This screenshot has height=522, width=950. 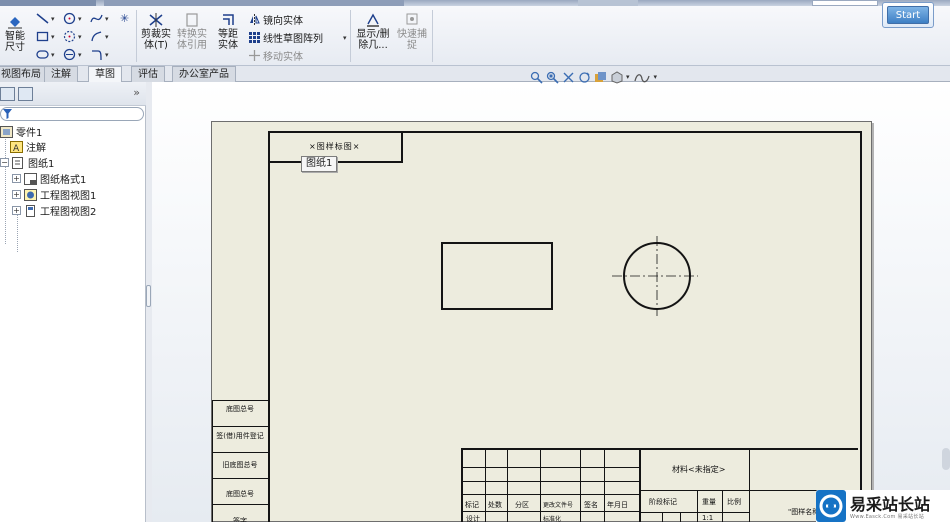 What do you see at coordinates (655, 276) in the screenshot?
I see `circle-view` at bounding box center [655, 276].